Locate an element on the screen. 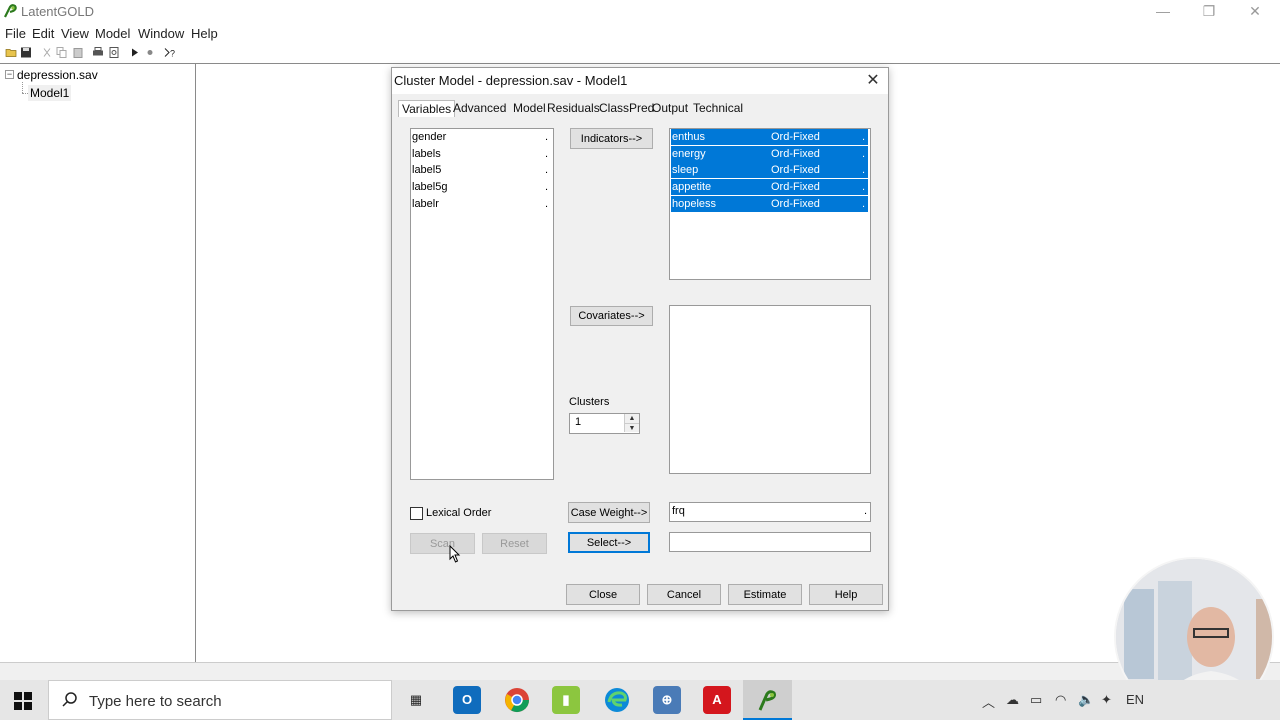 The image size is (1280, 720). status-bar is located at coordinates (640, 671).